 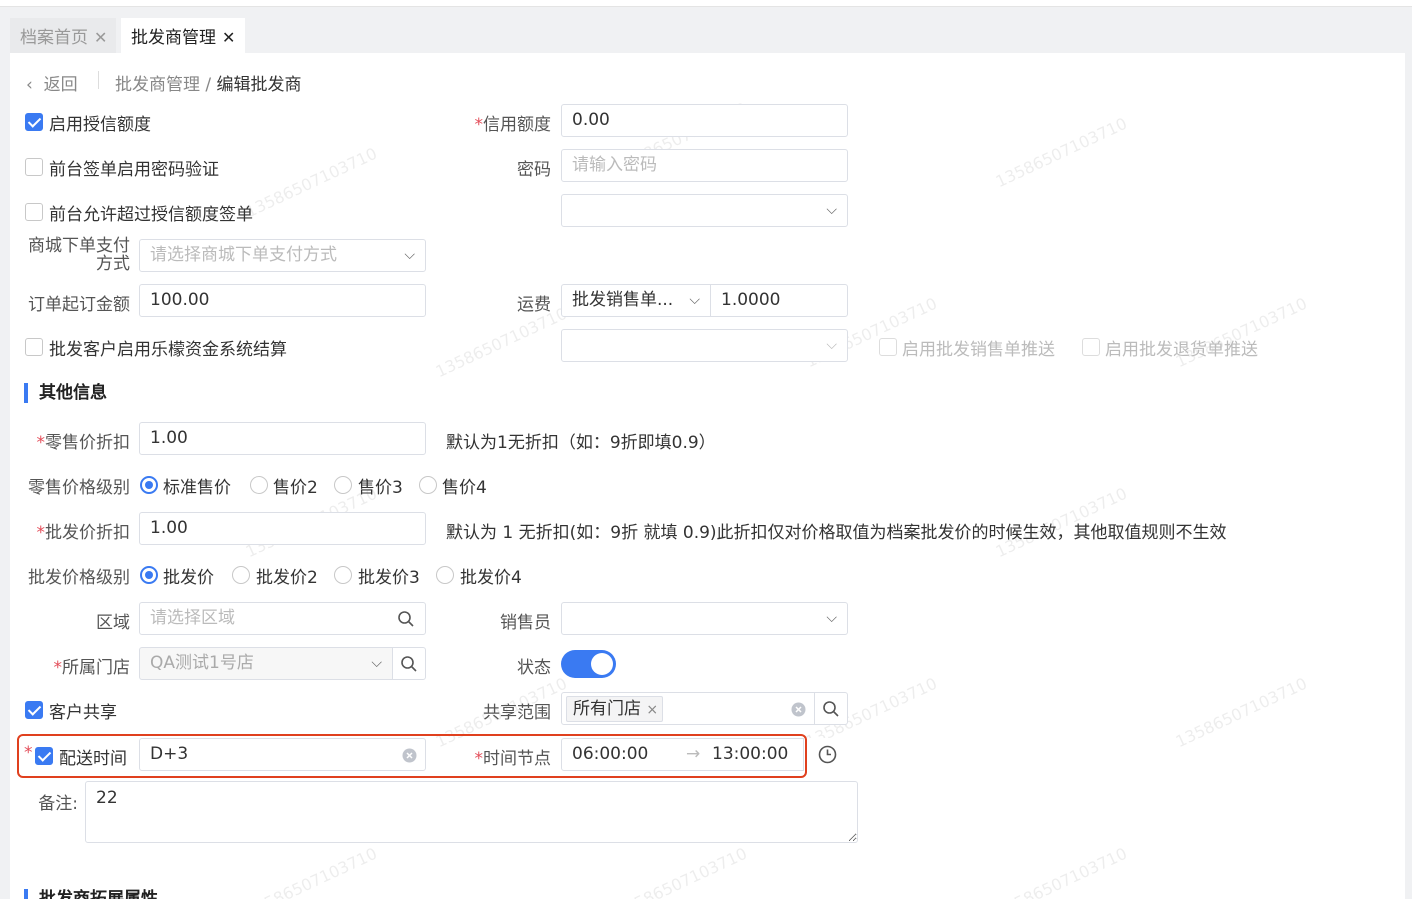 I want to click on tab-label: 批发商管理, so click(x=173, y=38).